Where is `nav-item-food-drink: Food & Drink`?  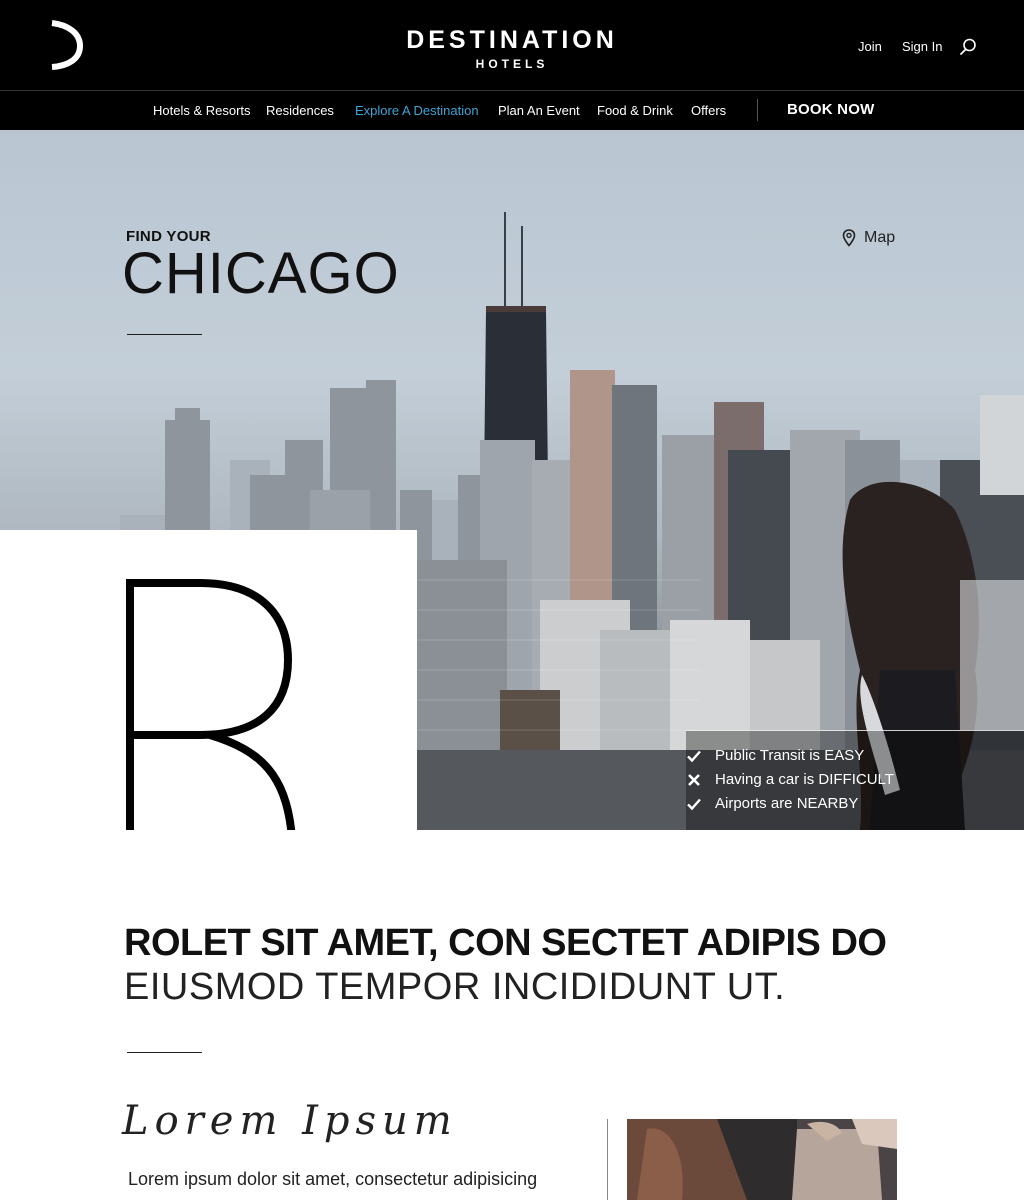 nav-item-food-drink: Food & Drink is located at coordinates (635, 110).